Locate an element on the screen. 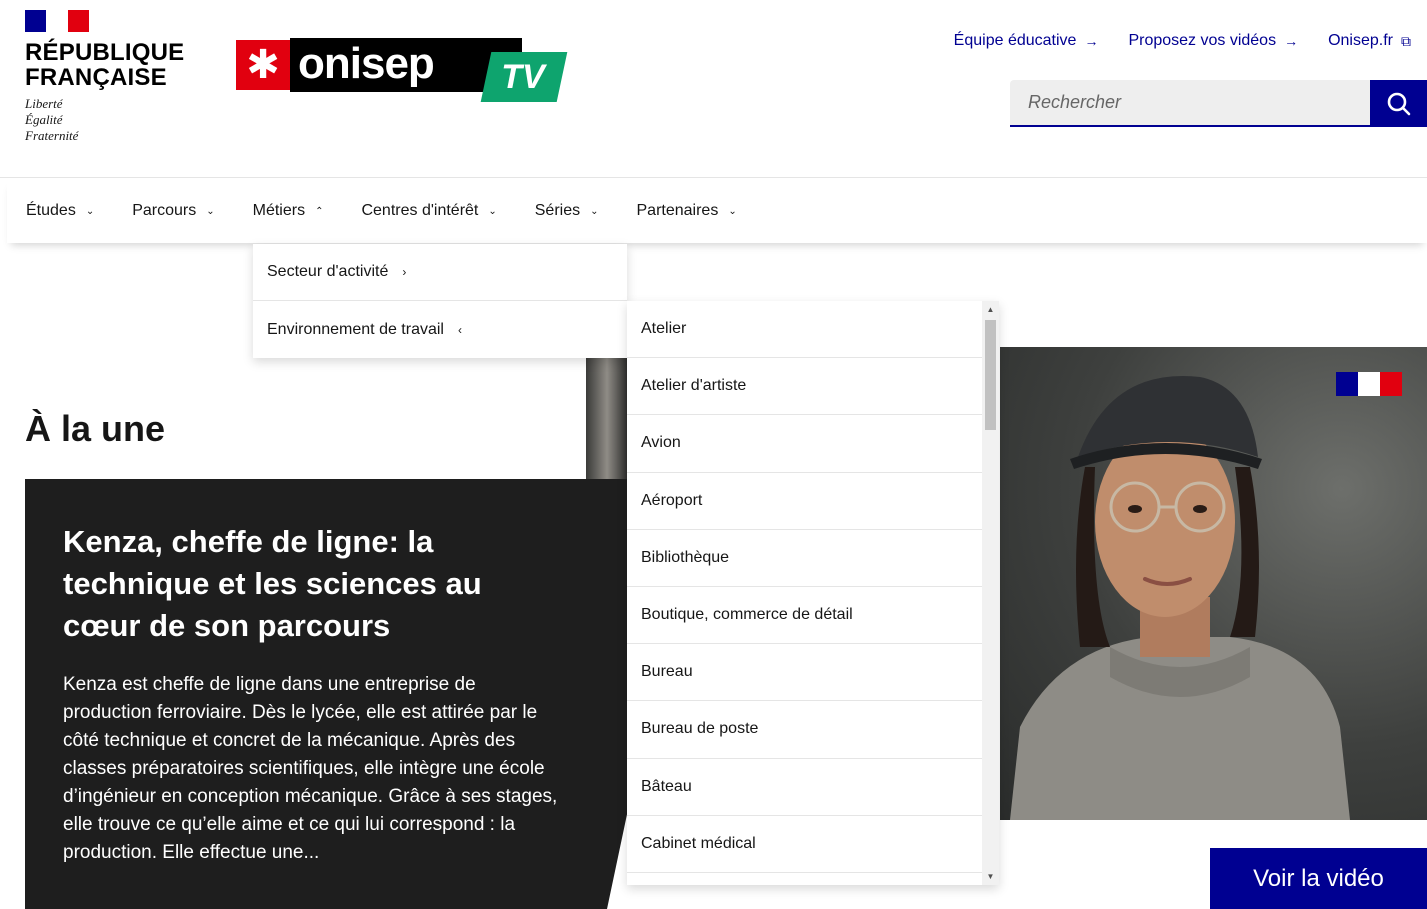  motto-egalite: Égalité is located at coordinates (44, 119).